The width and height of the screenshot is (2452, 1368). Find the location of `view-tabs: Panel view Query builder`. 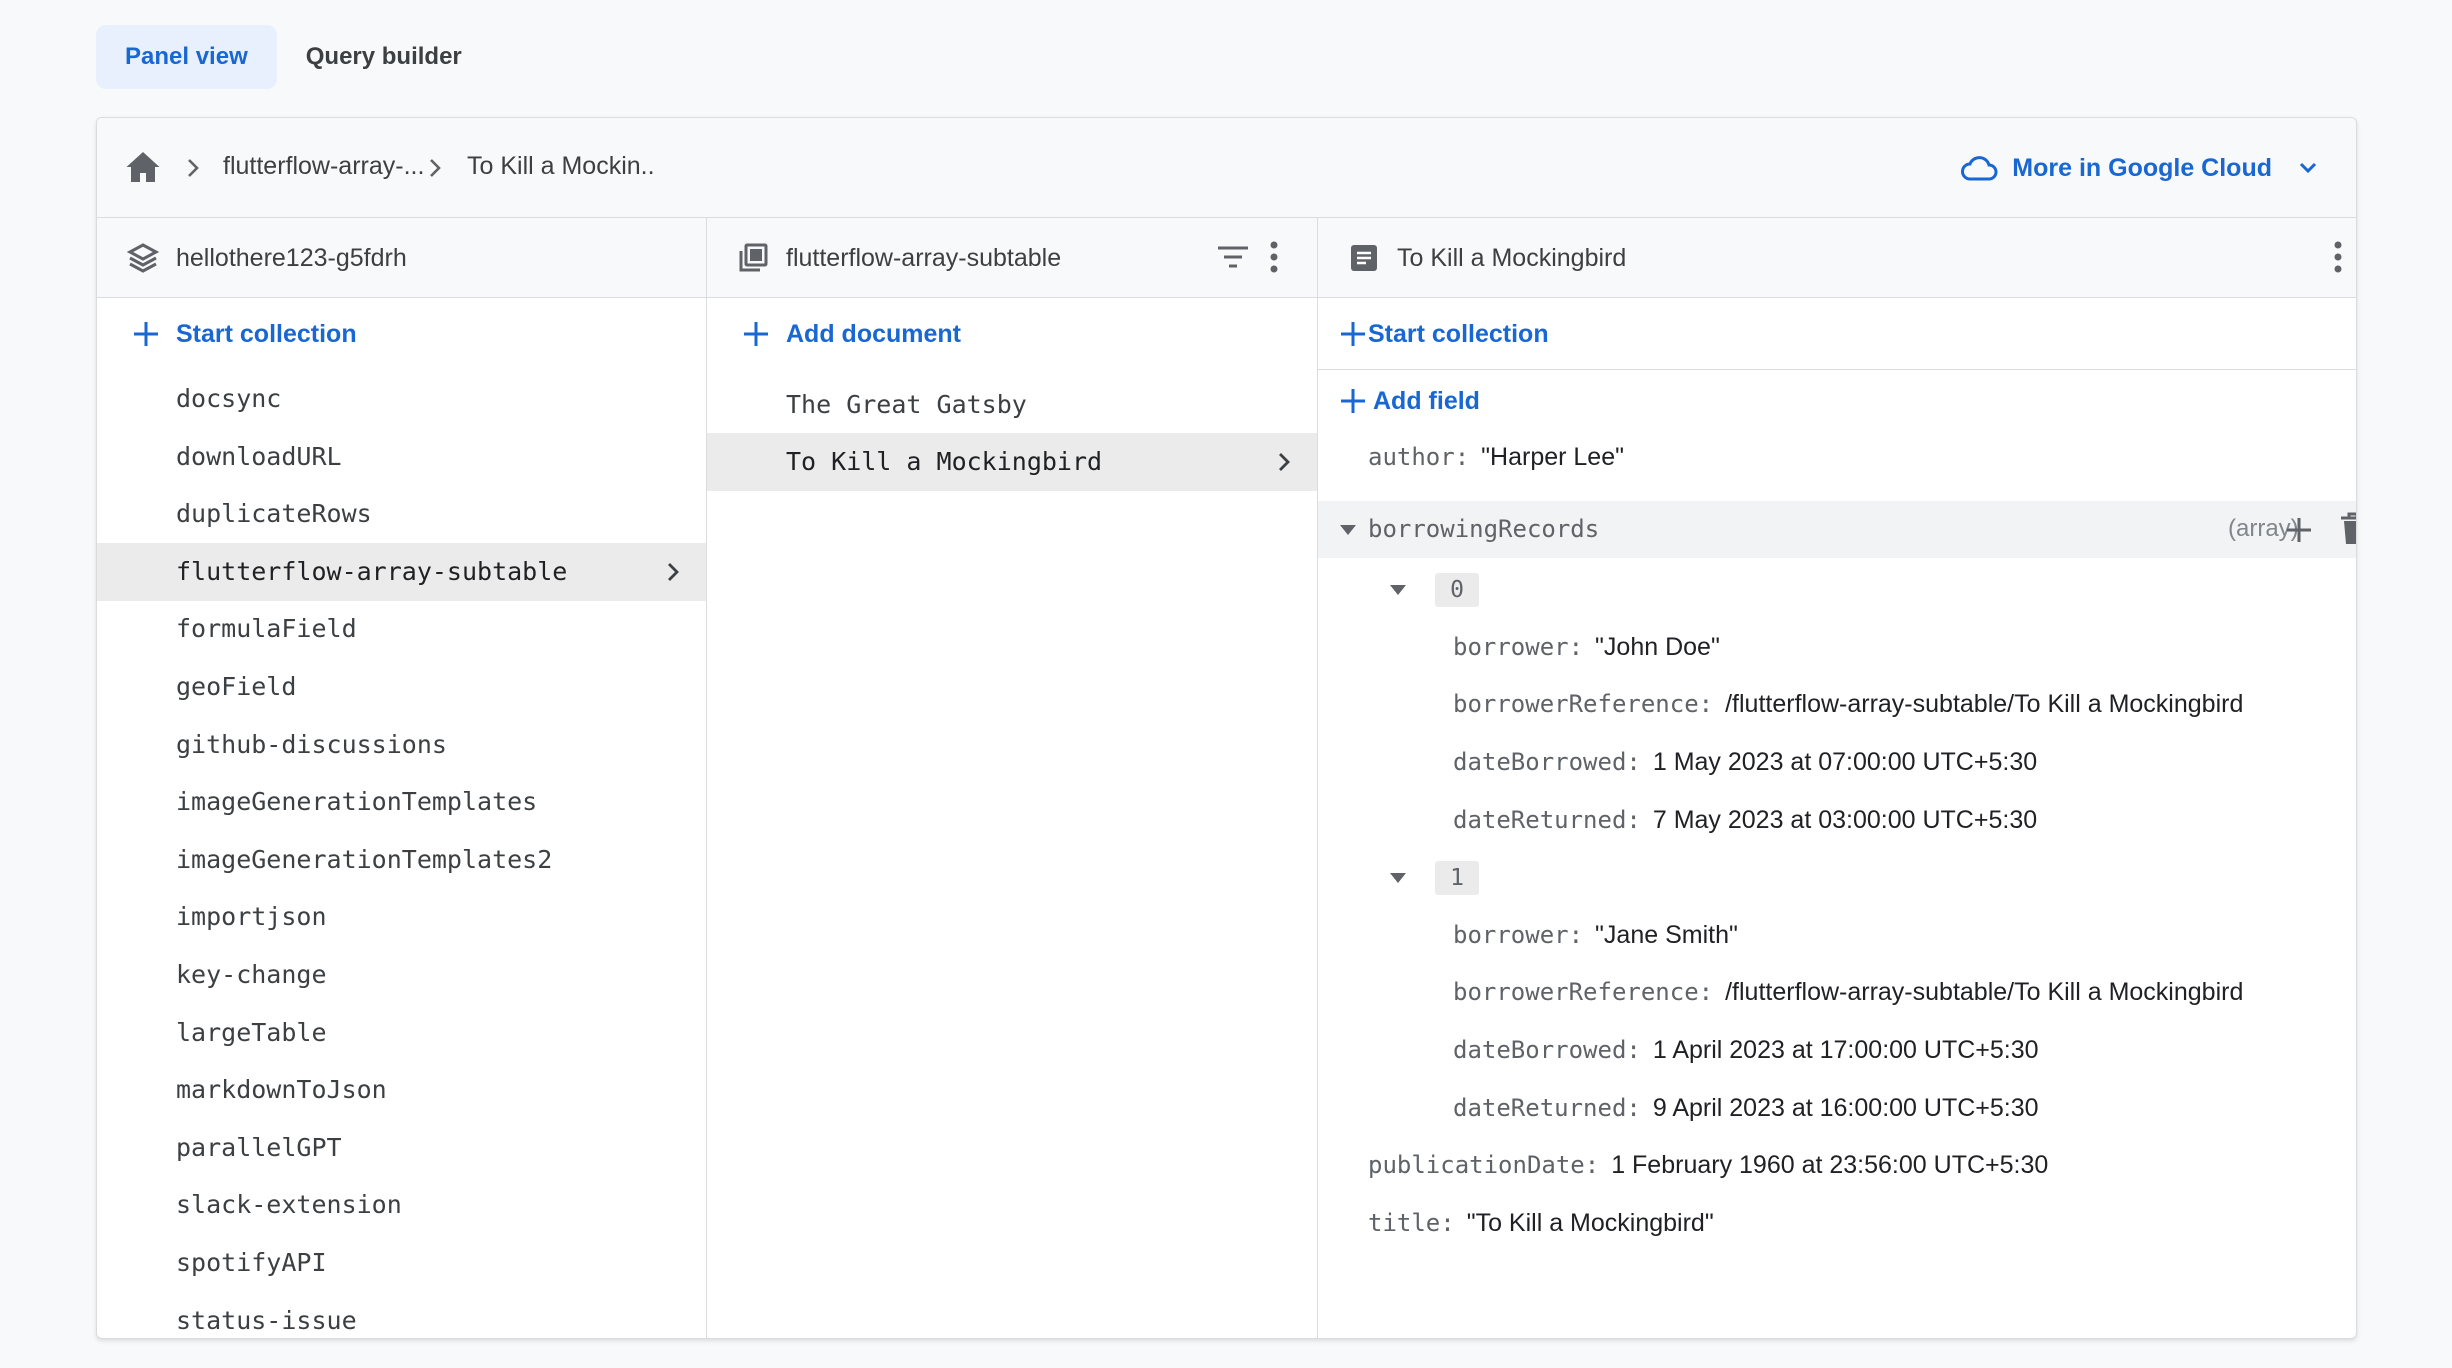

view-tabs: Panel view Query builder is located at coordinates (293, 57).